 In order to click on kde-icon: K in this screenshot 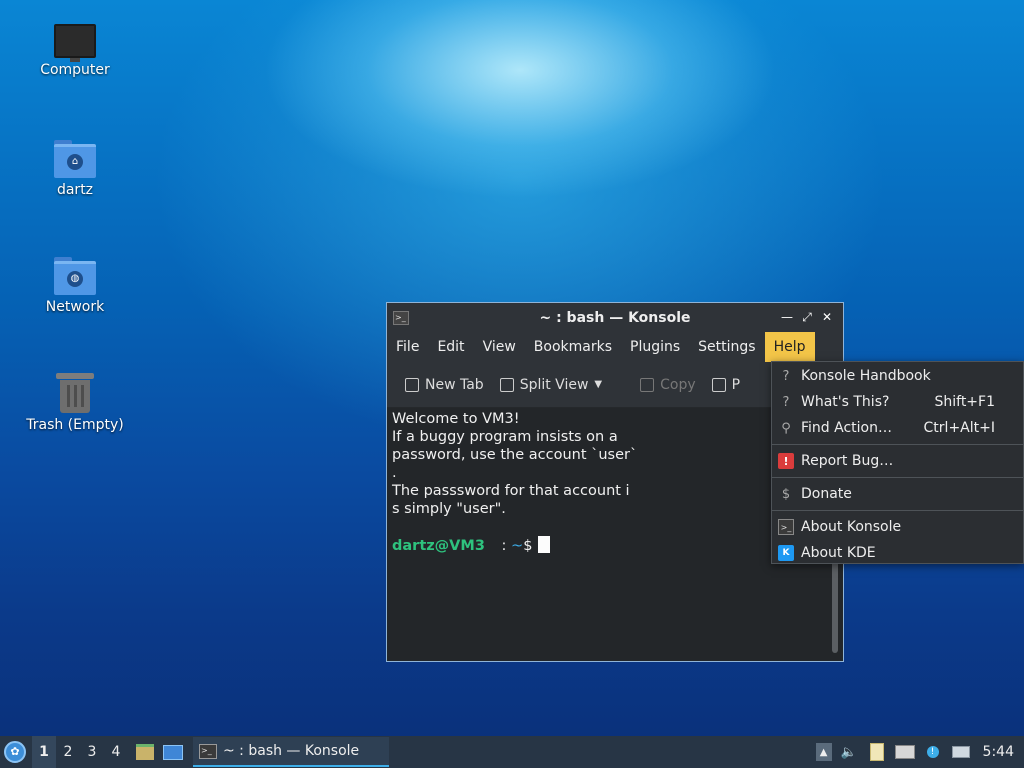, I will do `click(786, 553)`.